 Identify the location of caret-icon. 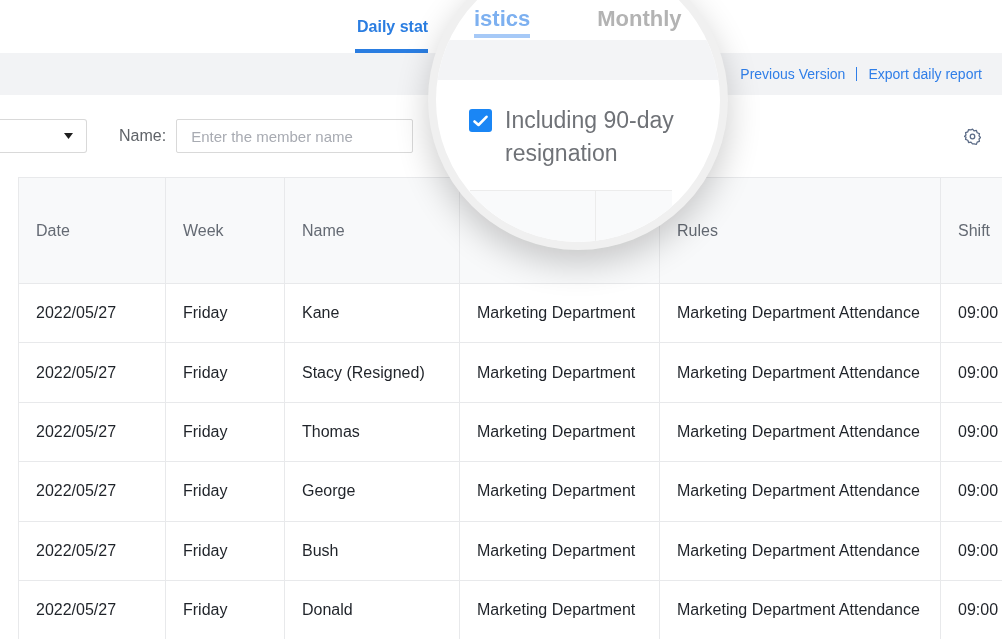
(68, 136).